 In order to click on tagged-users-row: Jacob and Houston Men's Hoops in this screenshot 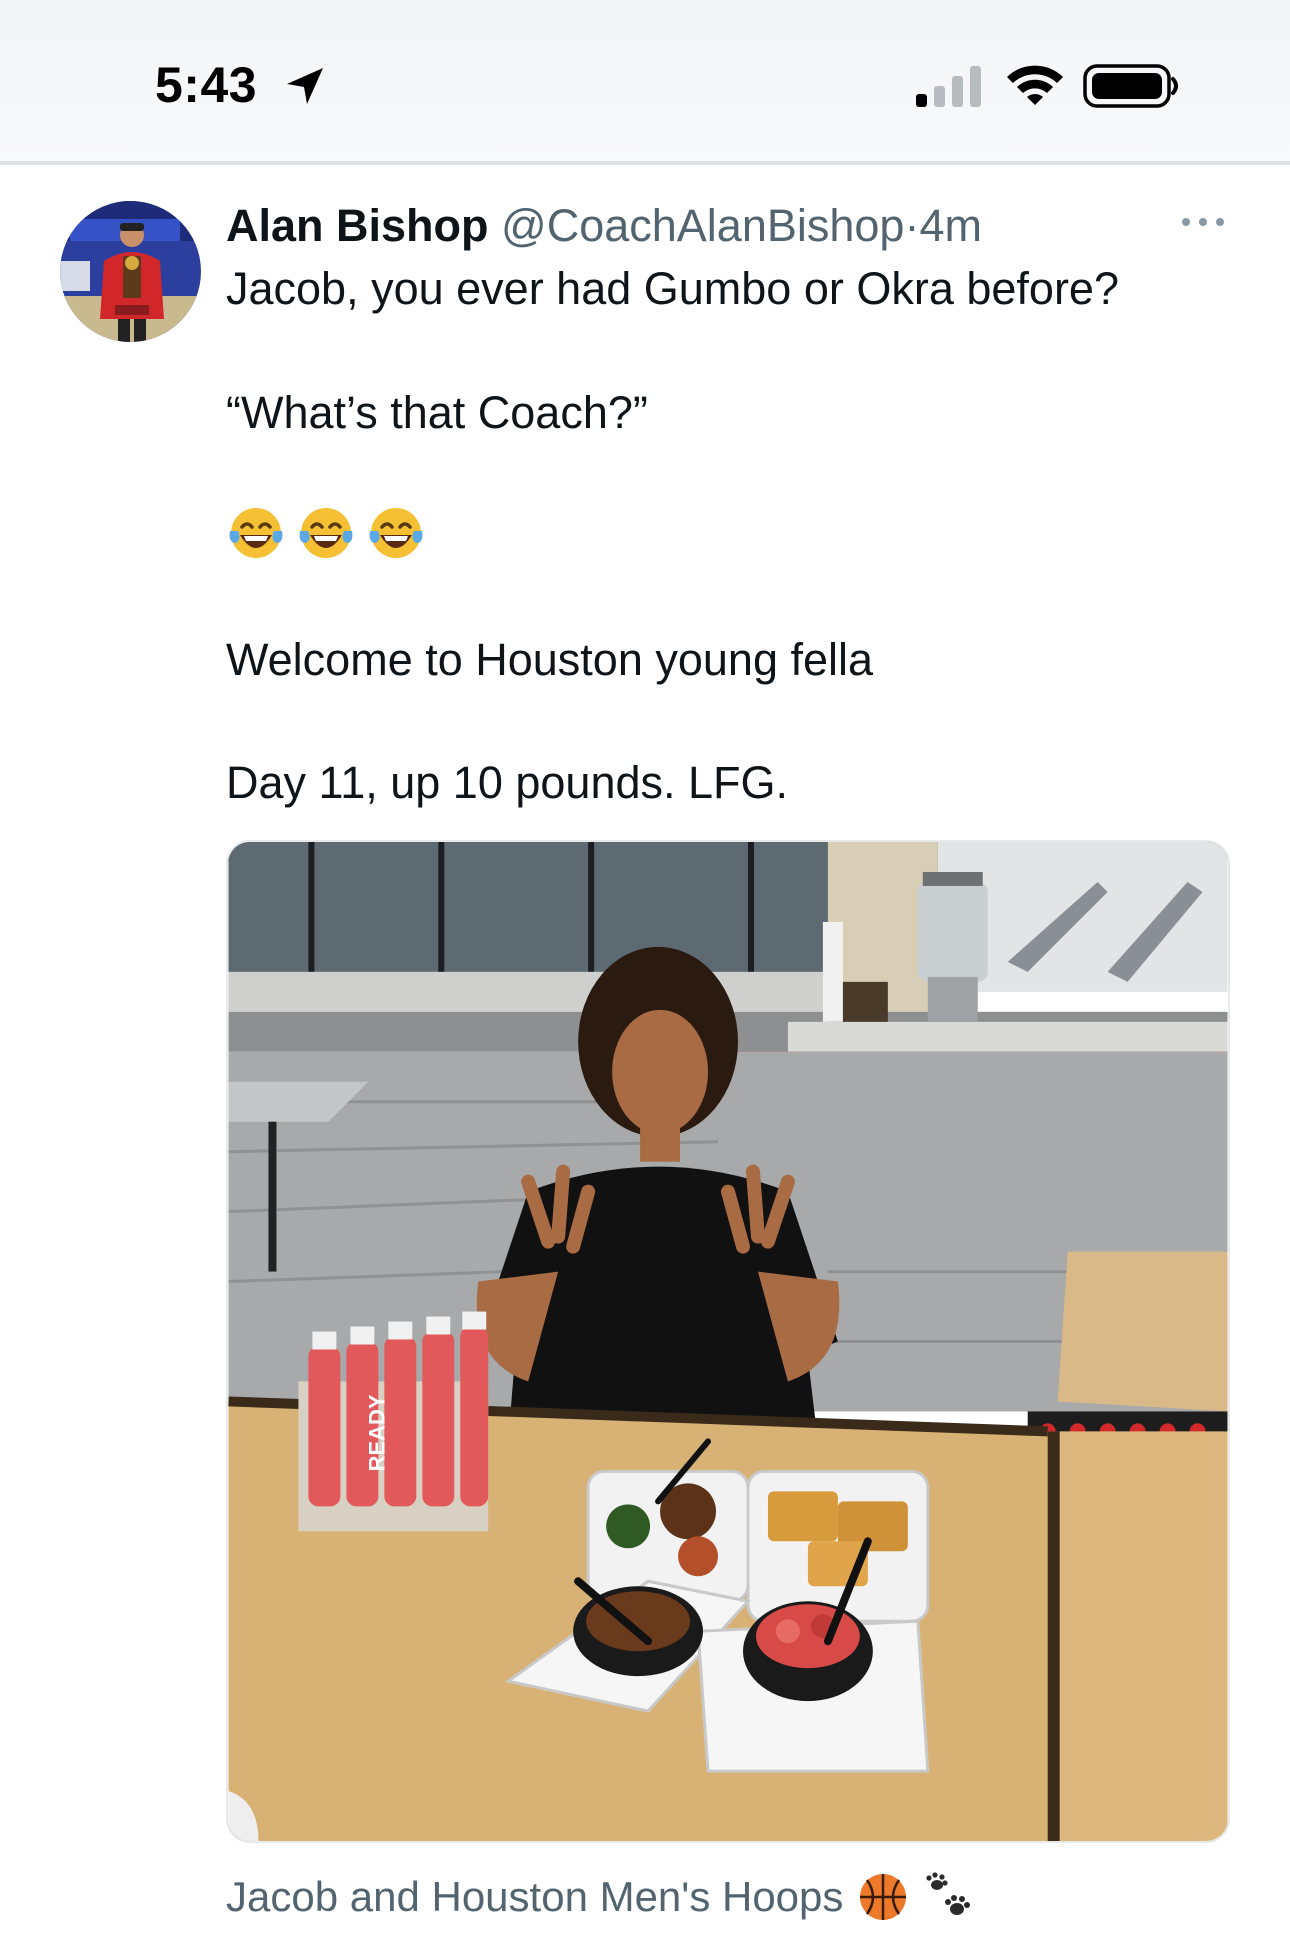, I will do `click(600, 1897)`.